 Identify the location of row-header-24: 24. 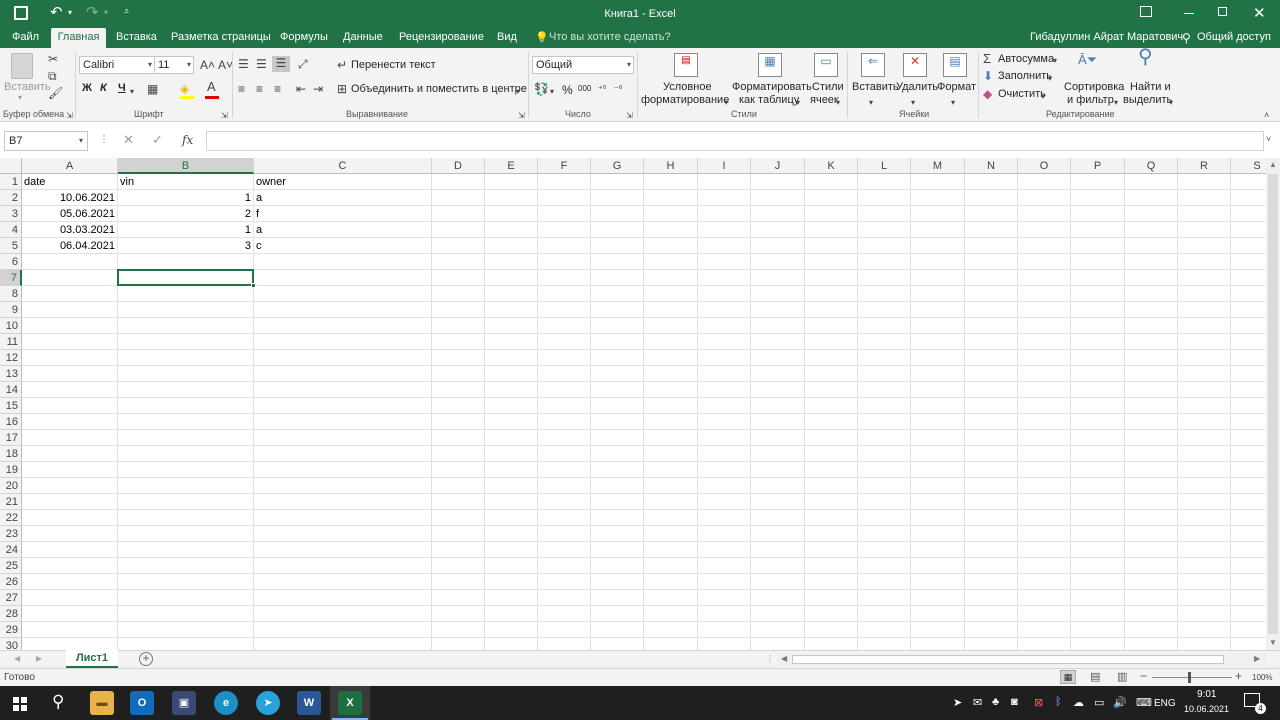
(11, 550).